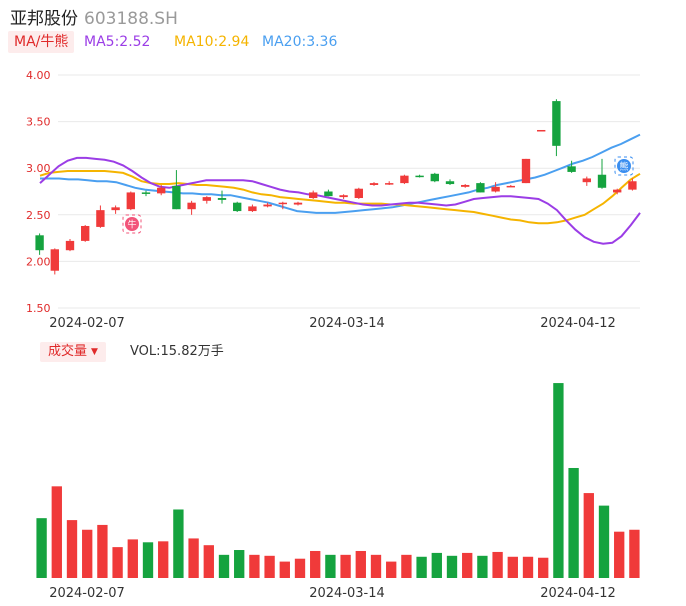 The width and height of the screenshot is (686, 606). Describe the element at coordinates (38, 308) in the screenshot. I see `y-tick-label: 1.50` at that location.